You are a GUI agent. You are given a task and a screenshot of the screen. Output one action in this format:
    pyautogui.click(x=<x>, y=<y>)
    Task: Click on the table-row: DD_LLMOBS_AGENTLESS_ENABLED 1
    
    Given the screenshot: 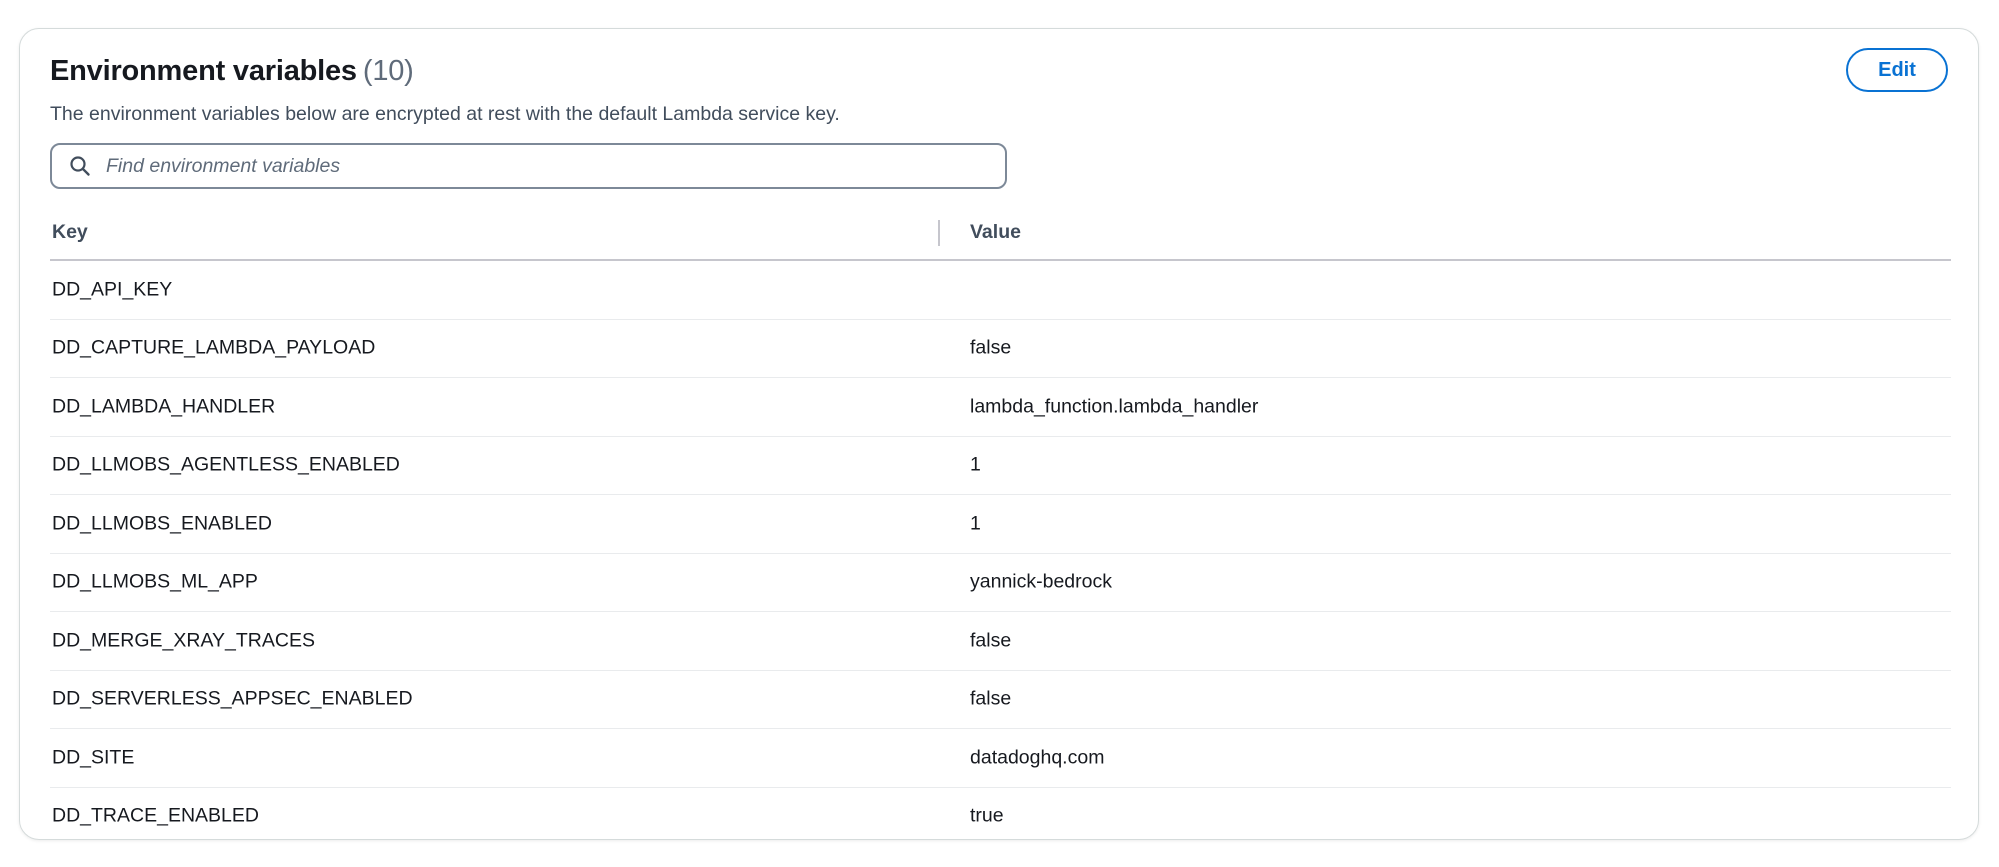 What is the action you would take?
    pyautogui.click(x=1000, y=466)
    